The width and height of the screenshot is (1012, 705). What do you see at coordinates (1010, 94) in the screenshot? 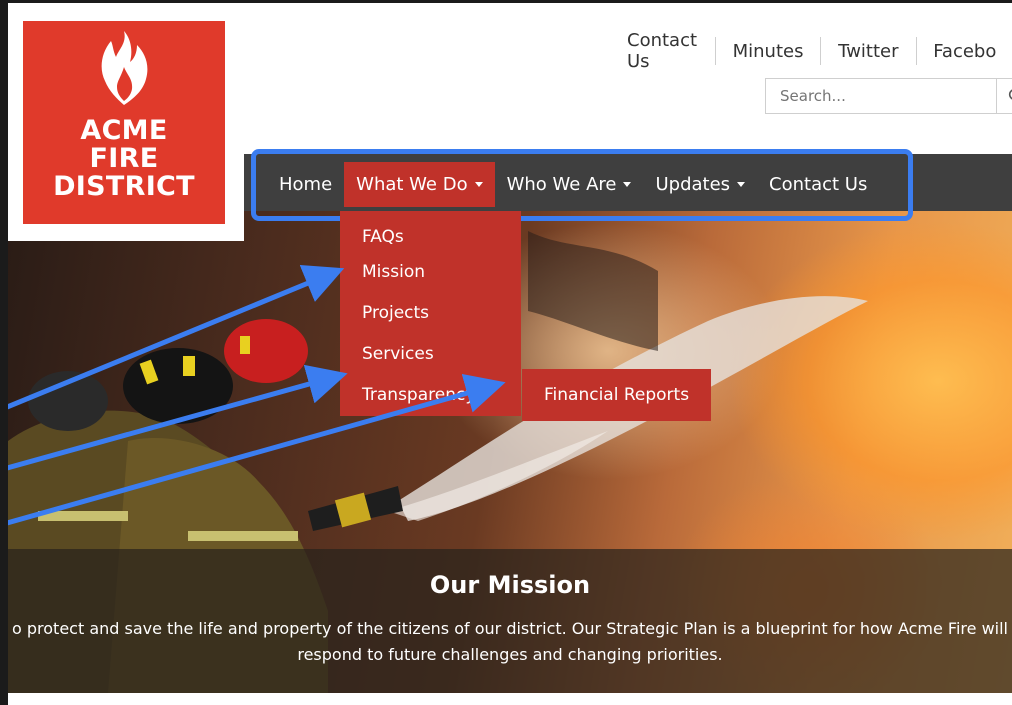
I see `search-icon` at bounding box center [1010, 94].